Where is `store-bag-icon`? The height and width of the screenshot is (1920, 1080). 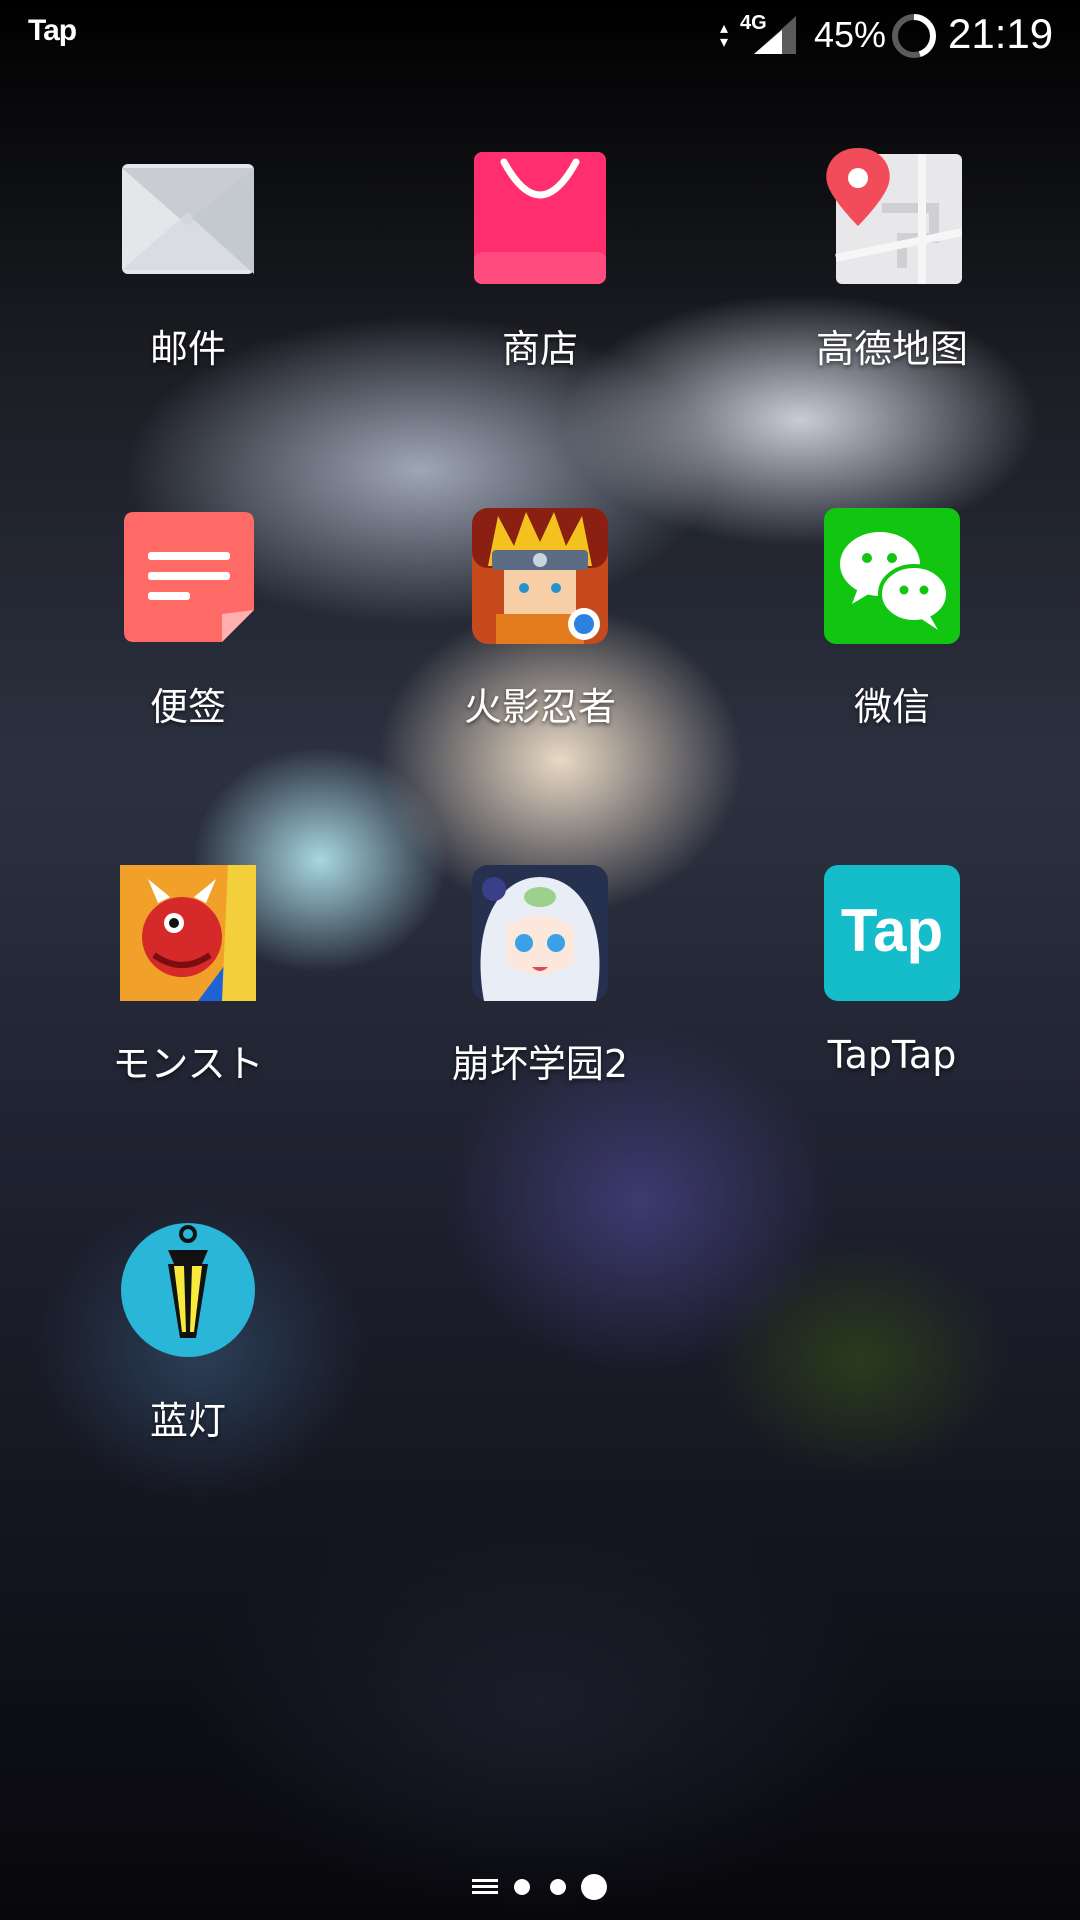 store-bag-icon is located at coordinates (540, 218).